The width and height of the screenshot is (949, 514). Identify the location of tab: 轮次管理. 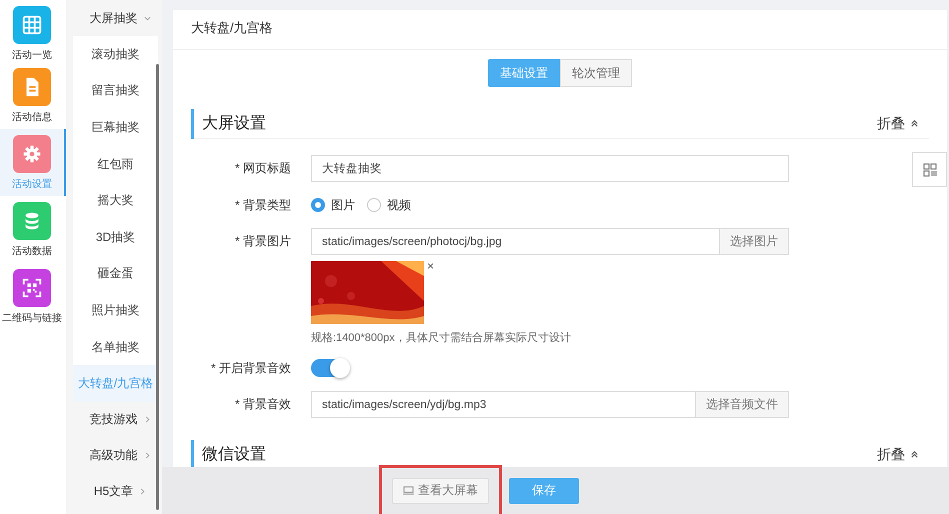
(596, 73).